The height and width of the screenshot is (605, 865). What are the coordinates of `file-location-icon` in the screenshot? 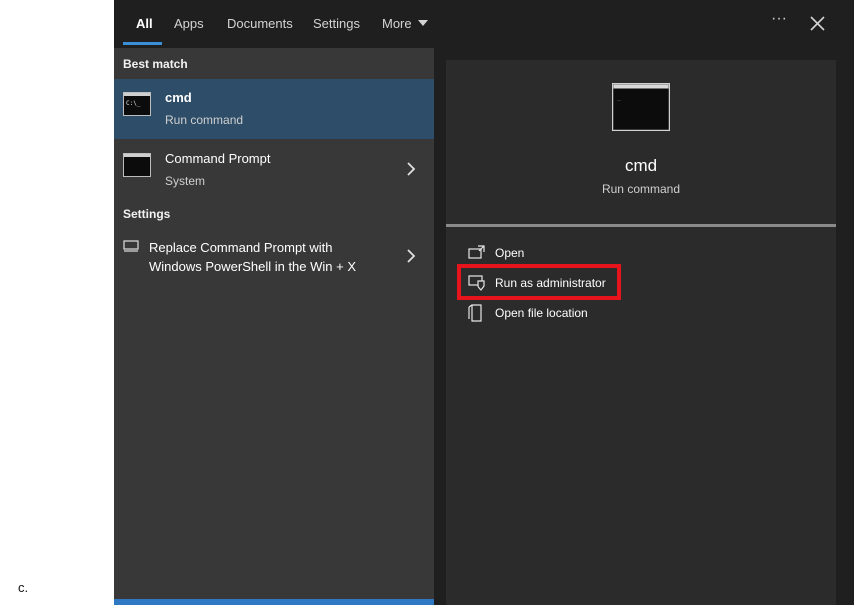 It's located at (475, 313).